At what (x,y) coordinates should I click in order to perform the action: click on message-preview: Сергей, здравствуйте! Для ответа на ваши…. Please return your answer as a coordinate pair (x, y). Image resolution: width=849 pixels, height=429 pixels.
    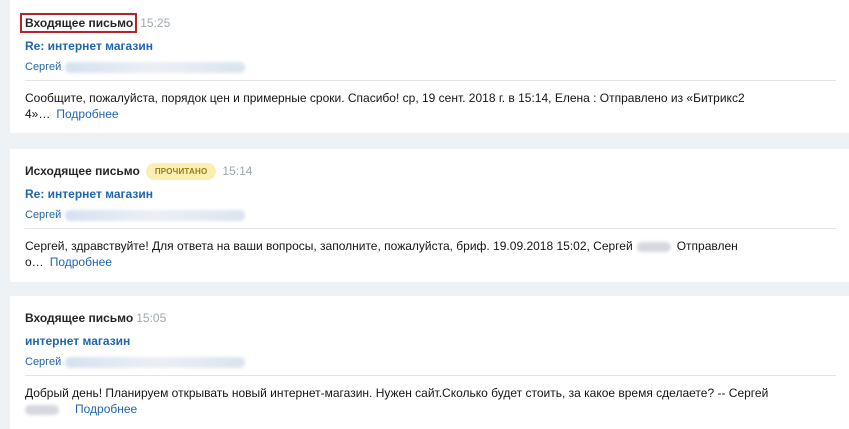
    Looking at the image, I should click on (420, 254).